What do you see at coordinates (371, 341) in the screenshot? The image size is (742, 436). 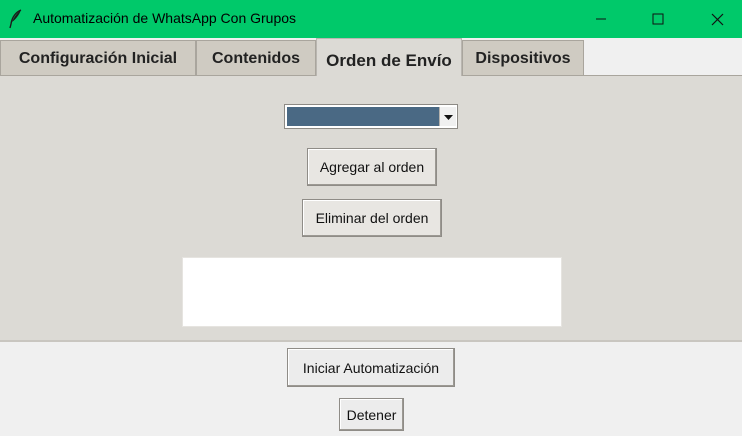 I see `panel-divider` at bounding box center [371, 341].